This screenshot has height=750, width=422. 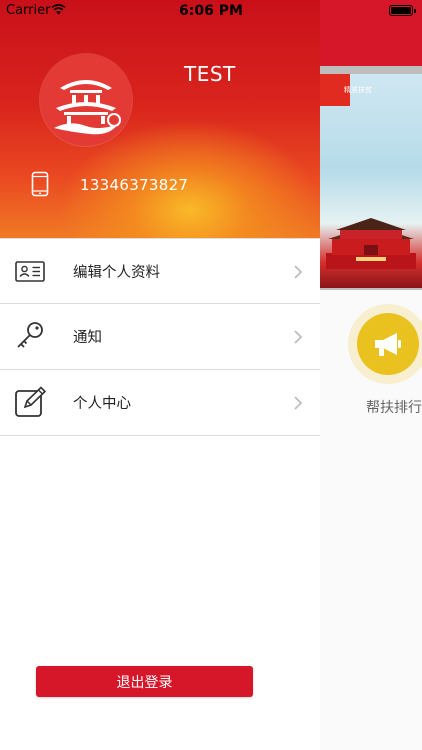 What do you see at coordinates (371, 243) in the screenshot?
I see `tiananmen-illustration` at bounding box center [371, 243].